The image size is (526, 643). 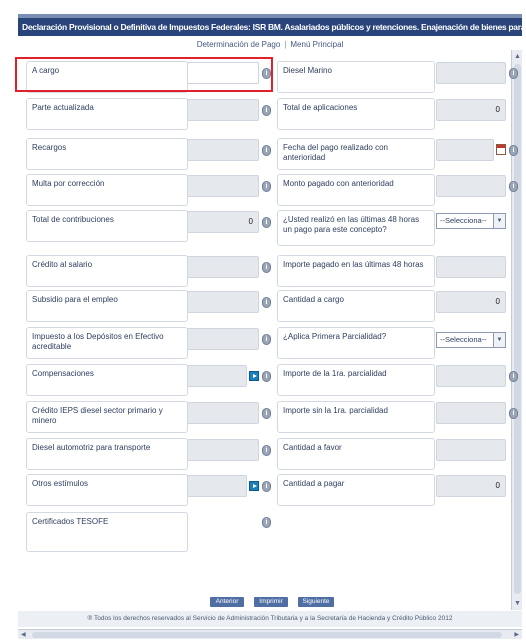 What do you see at coordinates (356, 306) in the screenshot?
I see `field-cantidad-cargo: Cantidad a cargo` at bounding box center [356, 306].